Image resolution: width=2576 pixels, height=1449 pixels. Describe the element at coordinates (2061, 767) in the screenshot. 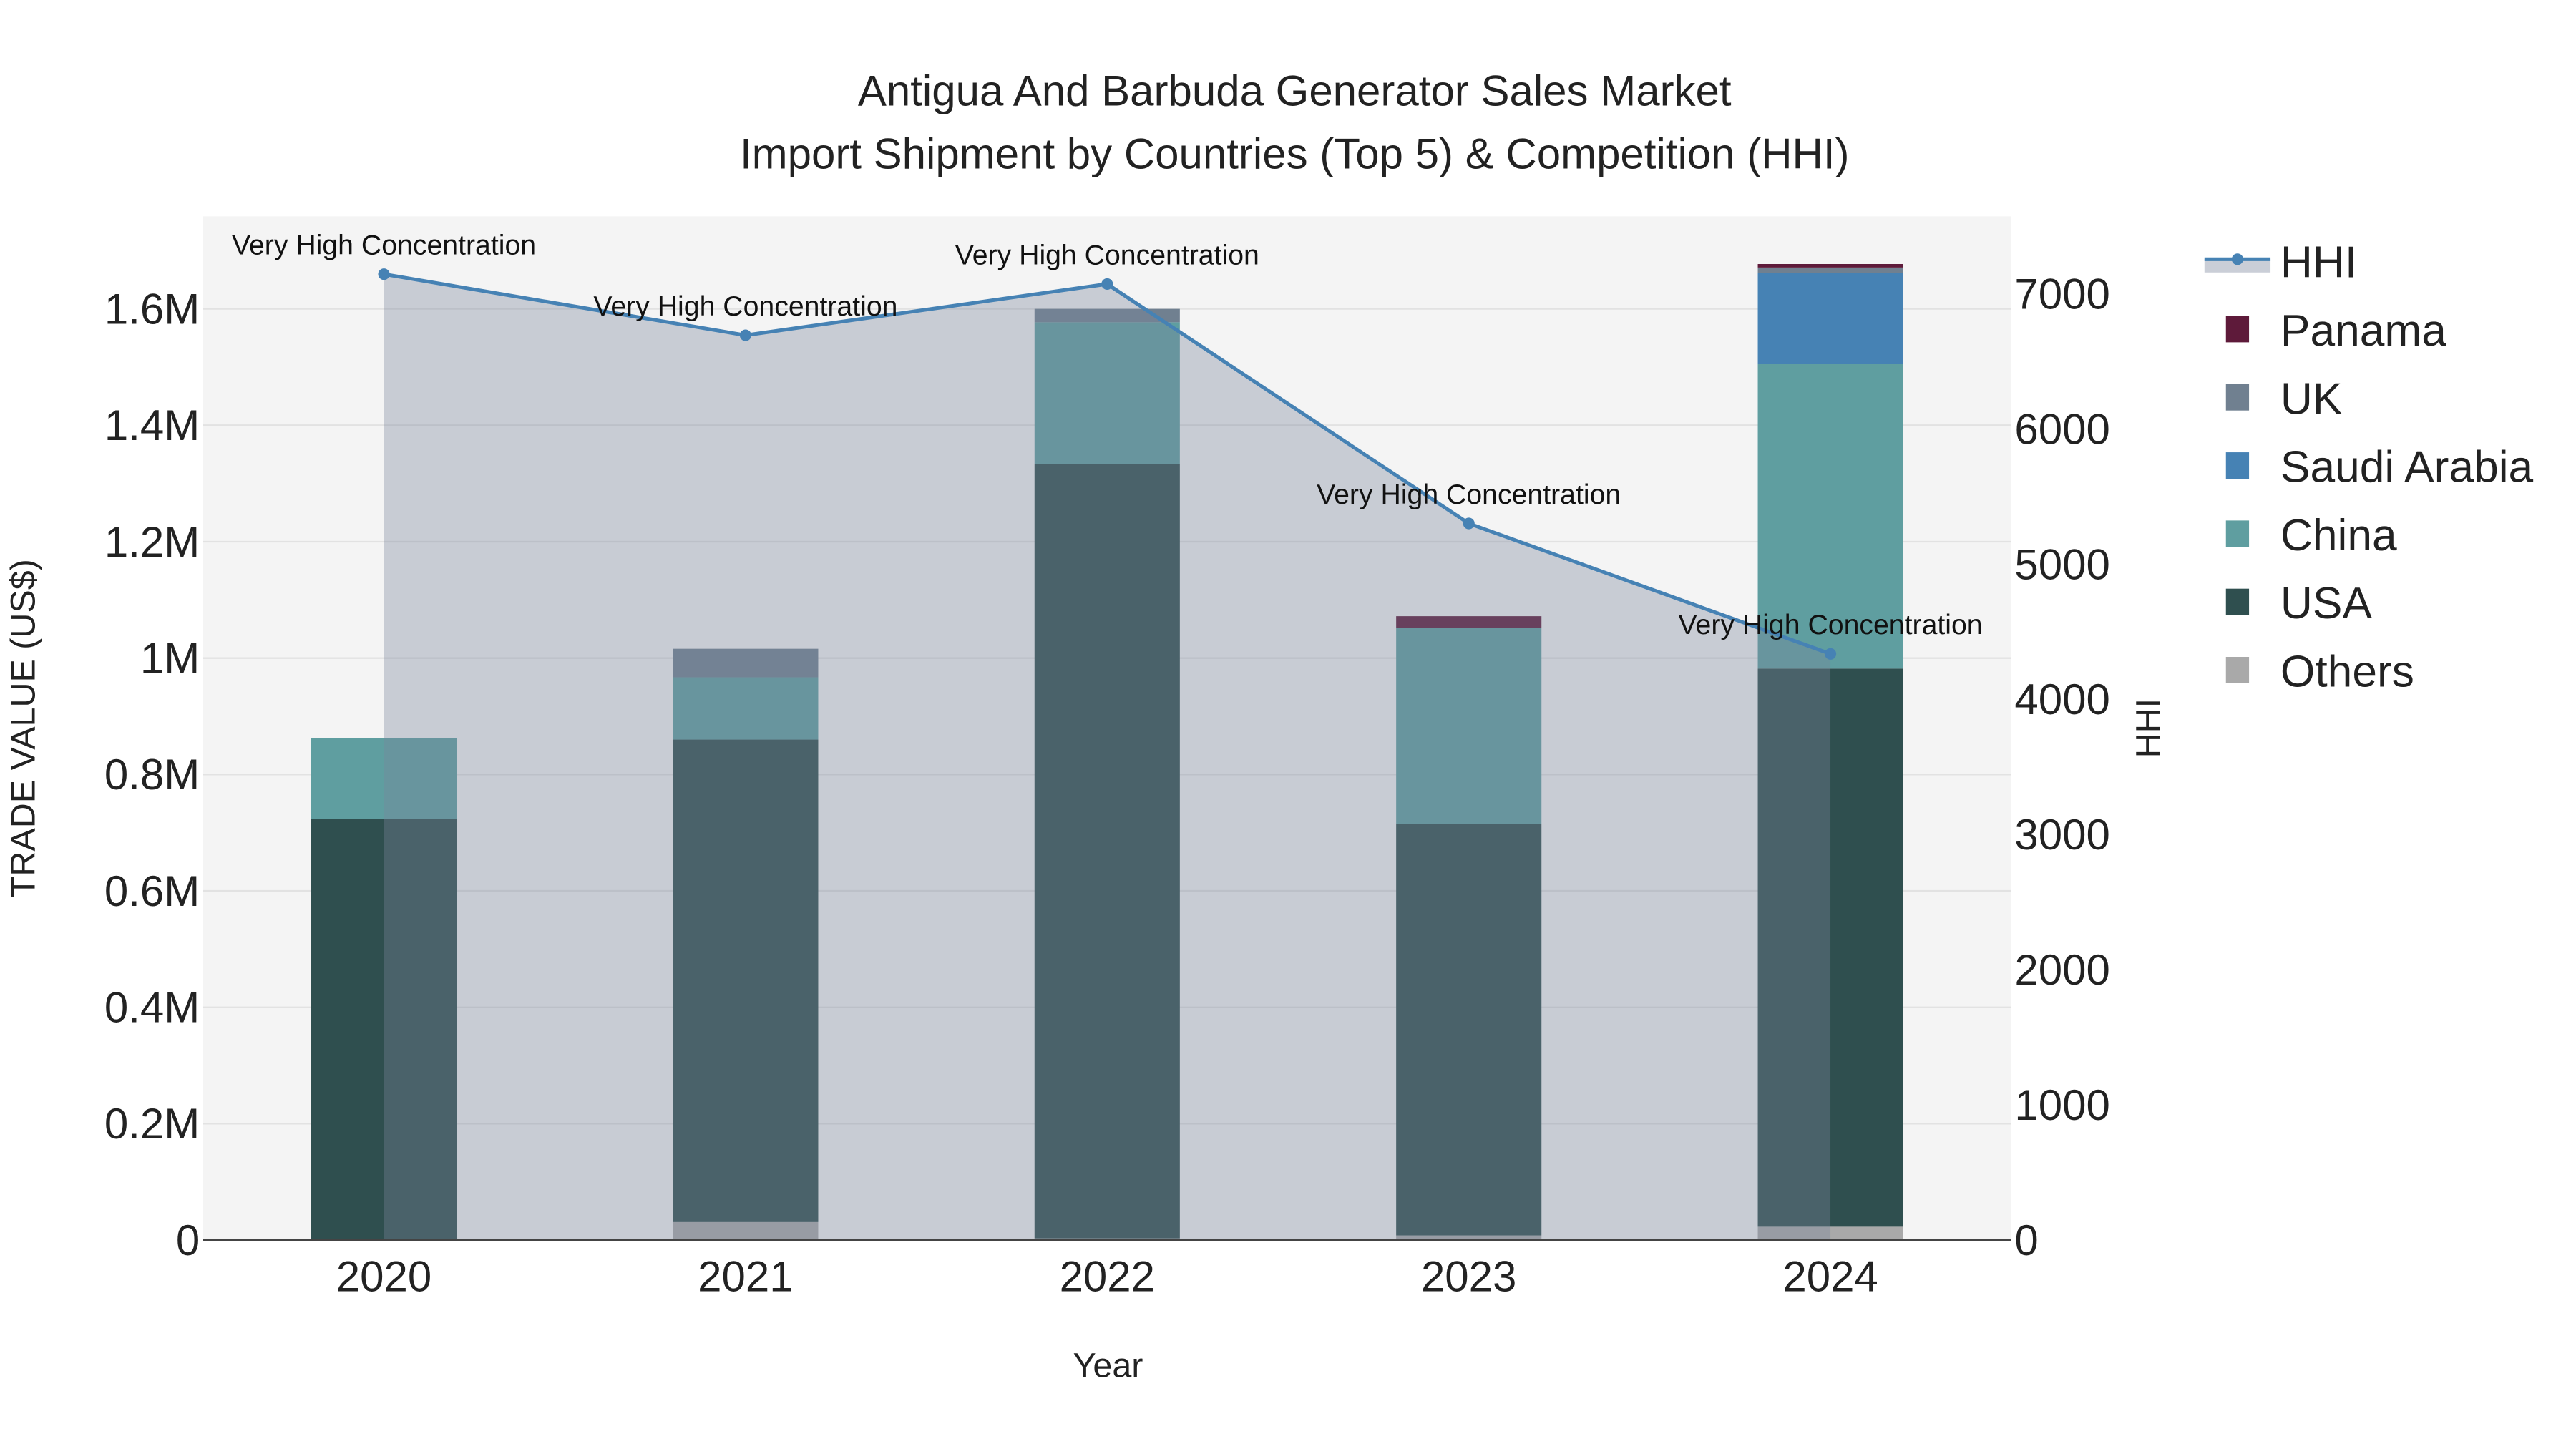

I see `y2-axis-ticks: 0 1000 2000 3000 4000 5000 6000 7000` at that location.